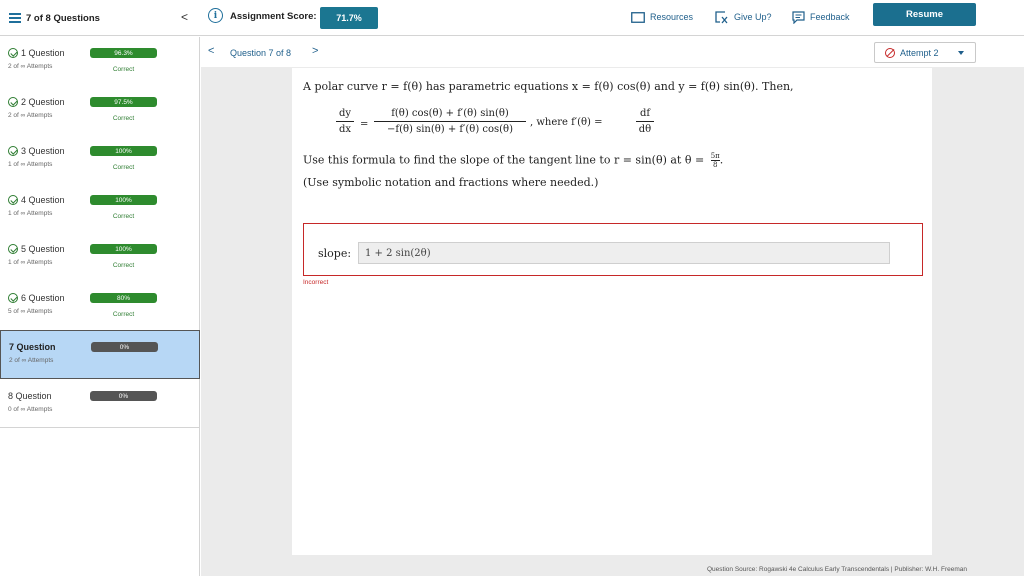  Describe the element at coordinates (721, 16) in the screenshot. I see `give-up-icon` at that location.